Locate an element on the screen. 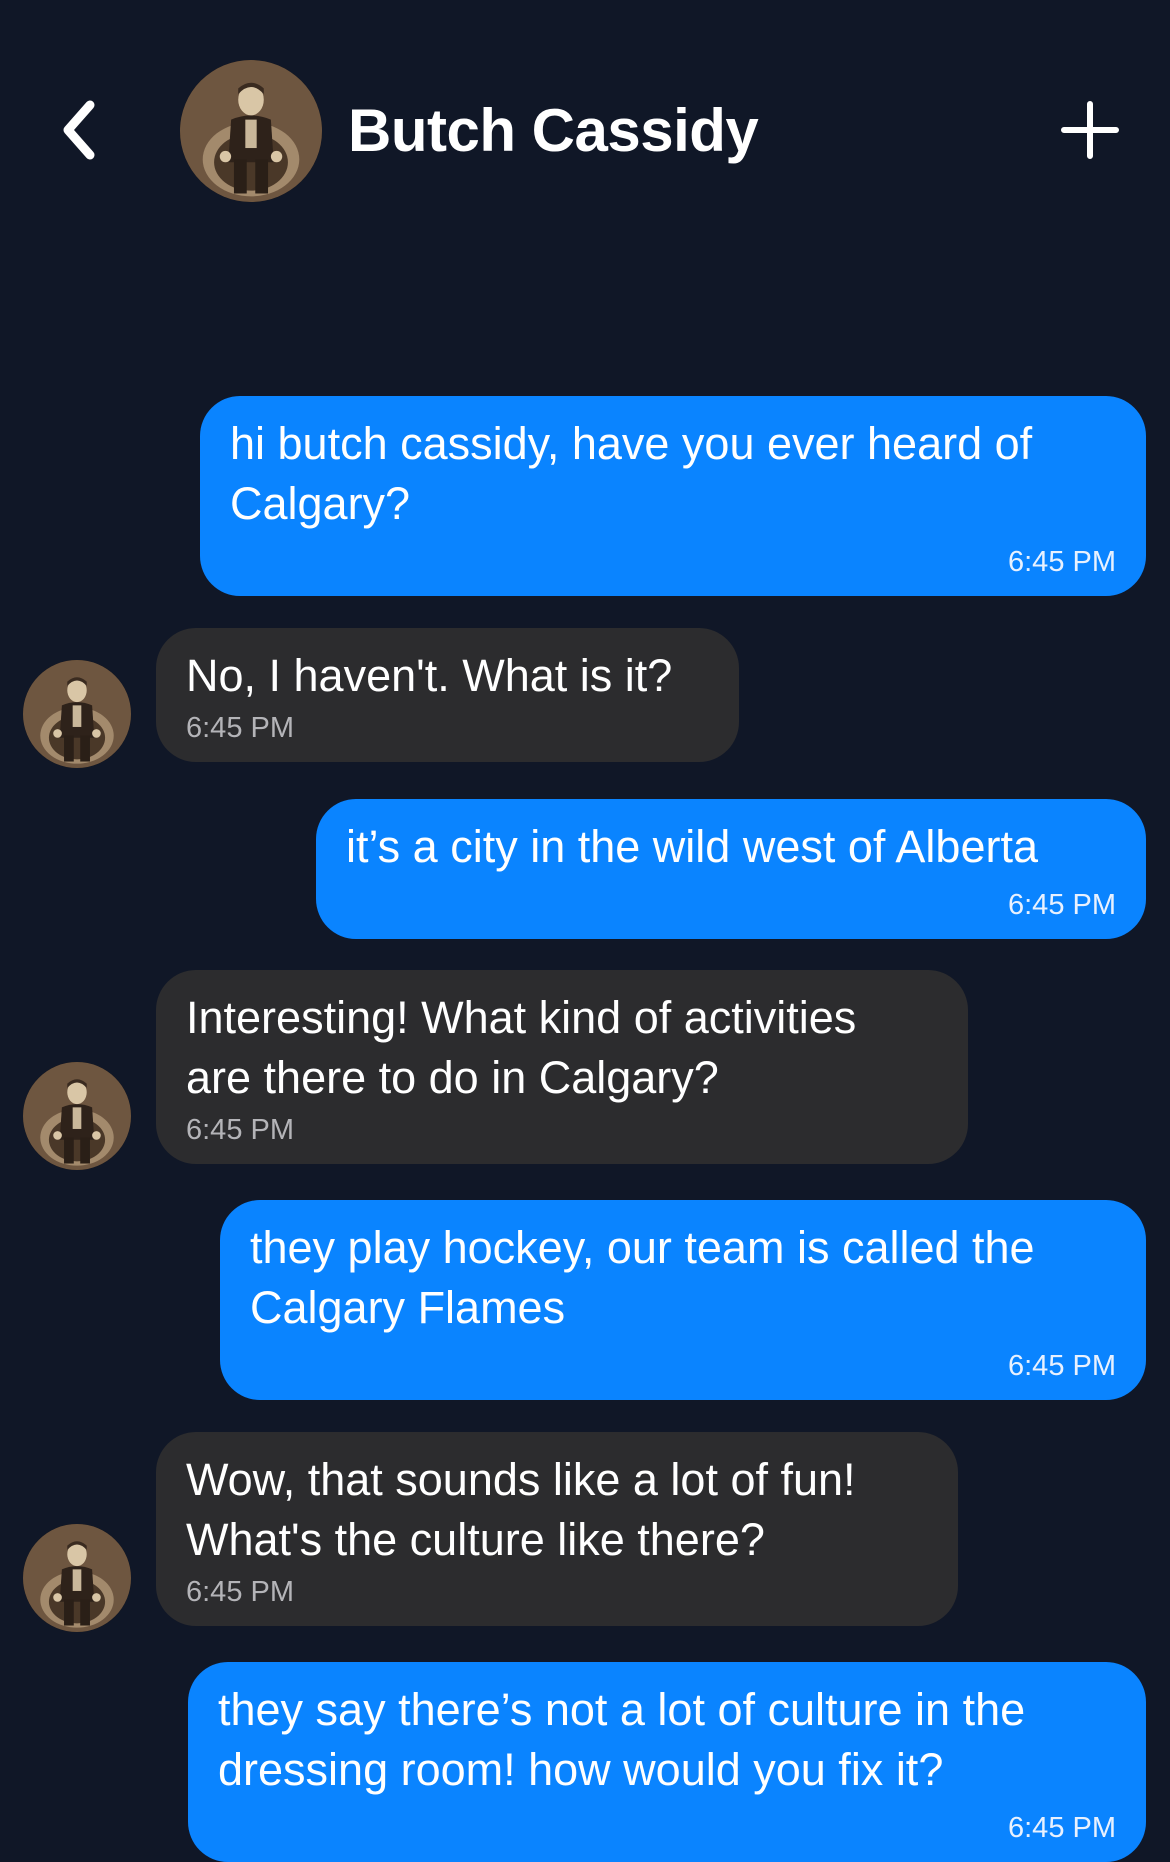  back-button is located at coordinates (78, 130).